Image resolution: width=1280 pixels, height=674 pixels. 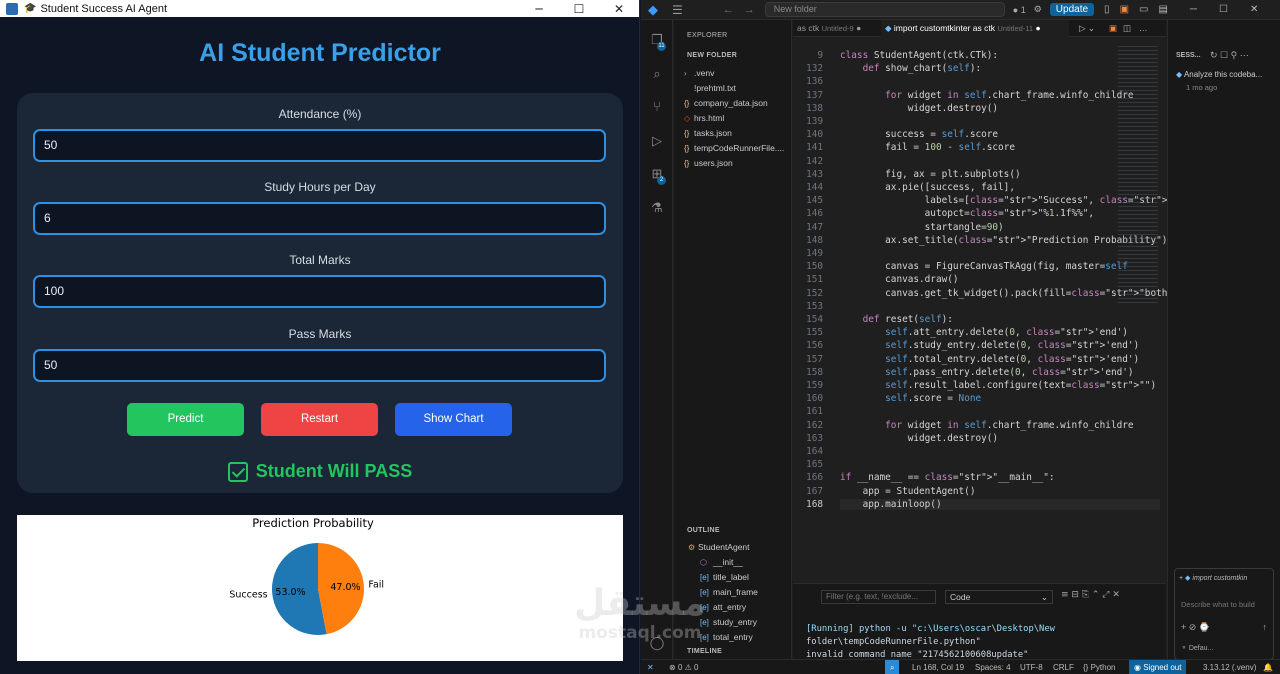 I want to click on line-number: 151, so click(x=814, y=280).